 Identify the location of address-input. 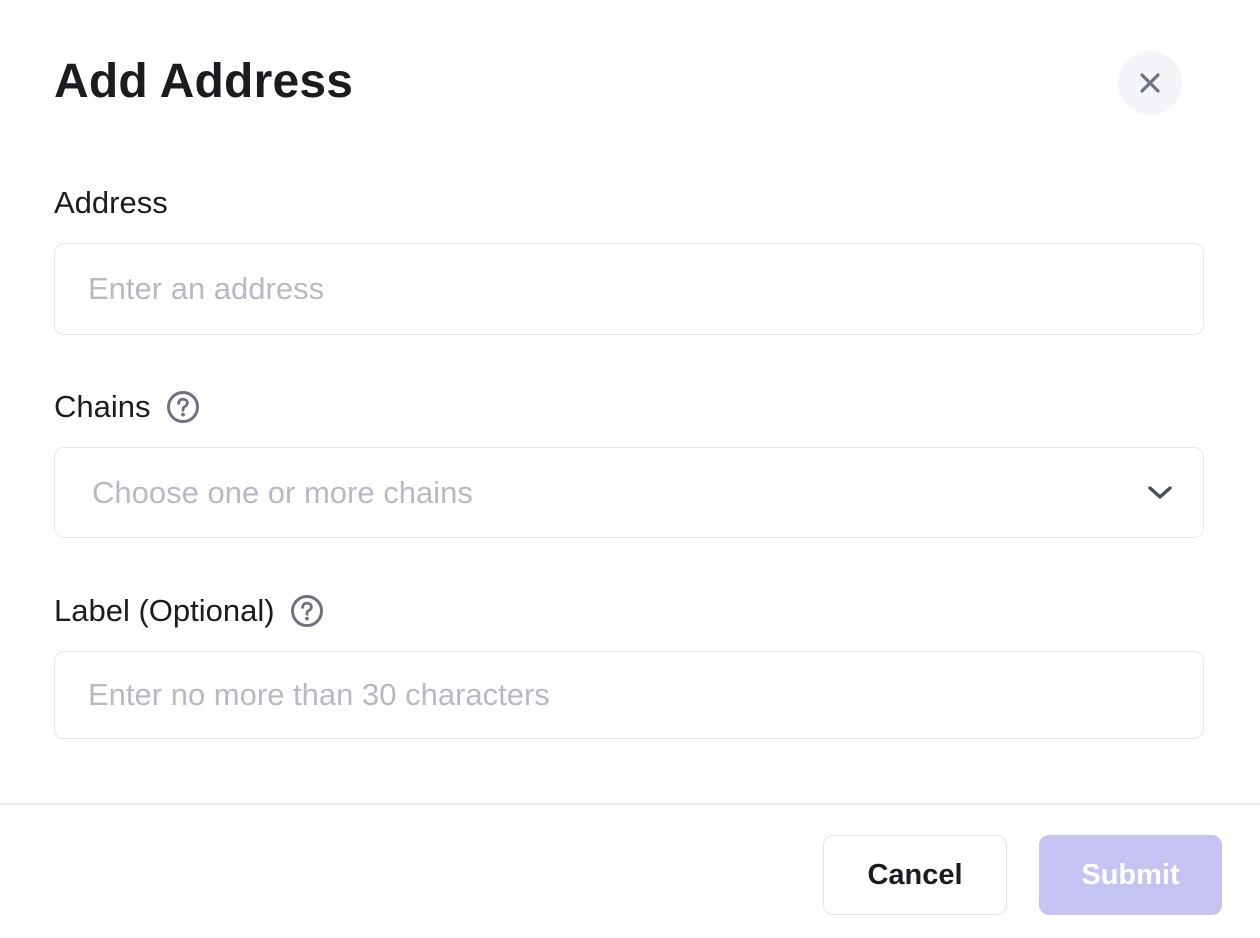
(629, 289).